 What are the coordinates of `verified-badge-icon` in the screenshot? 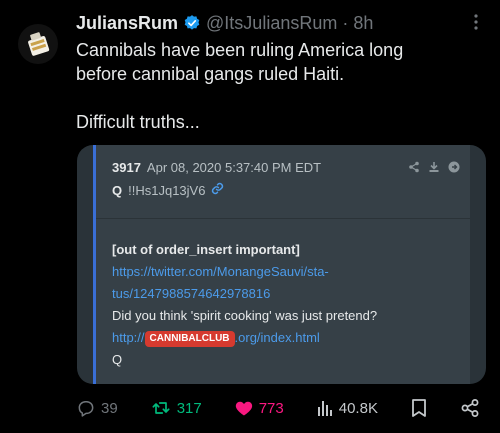 It's located at (192, 23).